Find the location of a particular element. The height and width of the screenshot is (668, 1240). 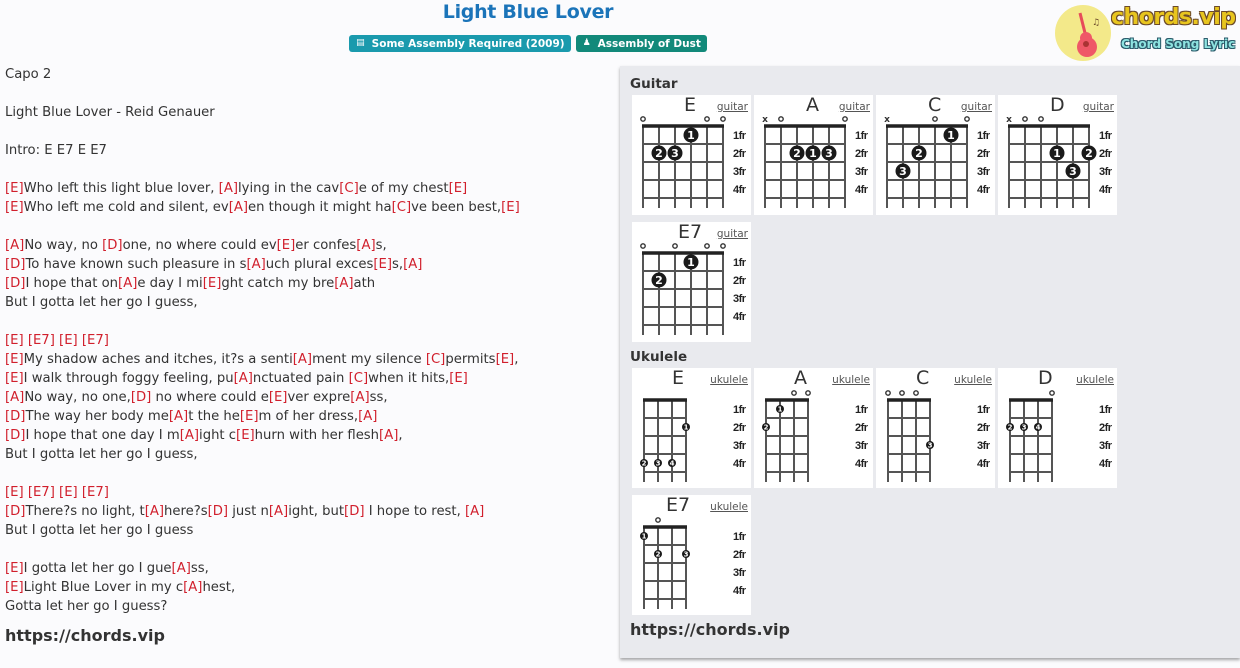

lyric-text: no where could e is located at coordinates (210, 397).